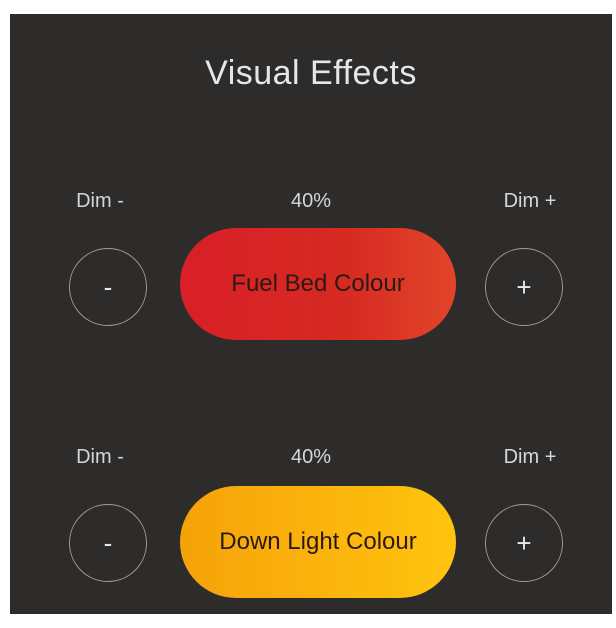 The width and height of the screenshot is (616, 628). What do you see at coordinates (318, 284) in the screenshot?
I see `fuel-bed-colour-button: Fuel Bed Colour` at bounding box center [318, 284].